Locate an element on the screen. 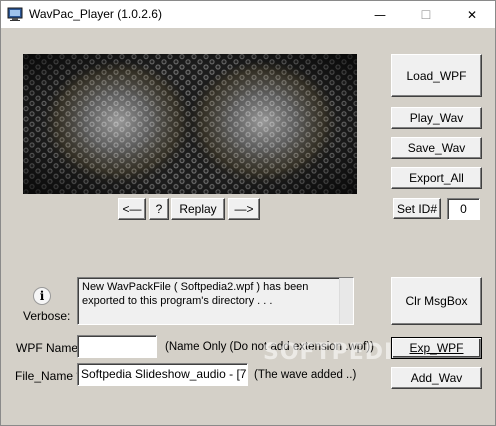  message-scrollbar is located at coordinates (346, 301).